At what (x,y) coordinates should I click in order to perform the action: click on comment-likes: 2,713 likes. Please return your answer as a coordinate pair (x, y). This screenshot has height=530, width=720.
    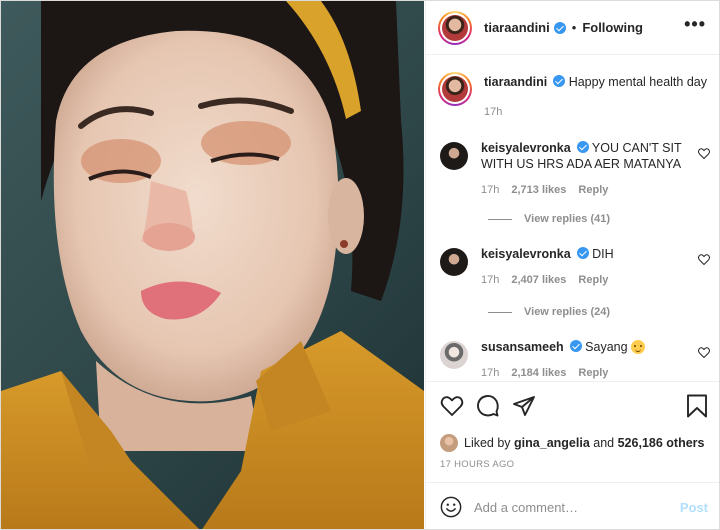
    Looking at the image, I should click on (538, 190).